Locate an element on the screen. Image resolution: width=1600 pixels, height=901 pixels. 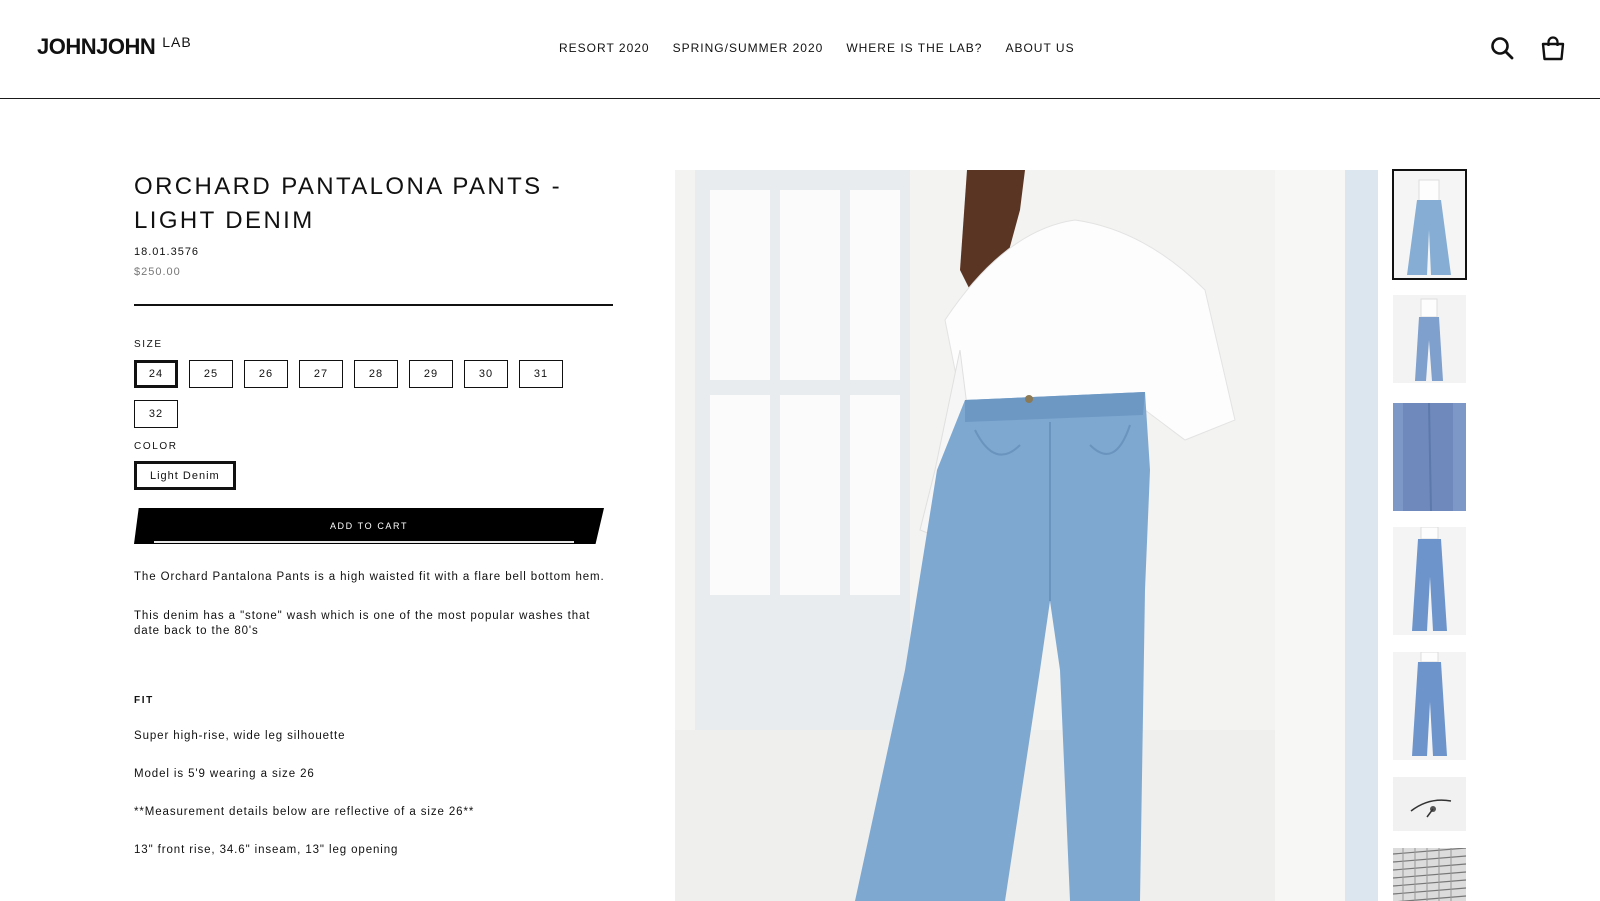
size-option-26: 26 is located at coordinates (266, 374).